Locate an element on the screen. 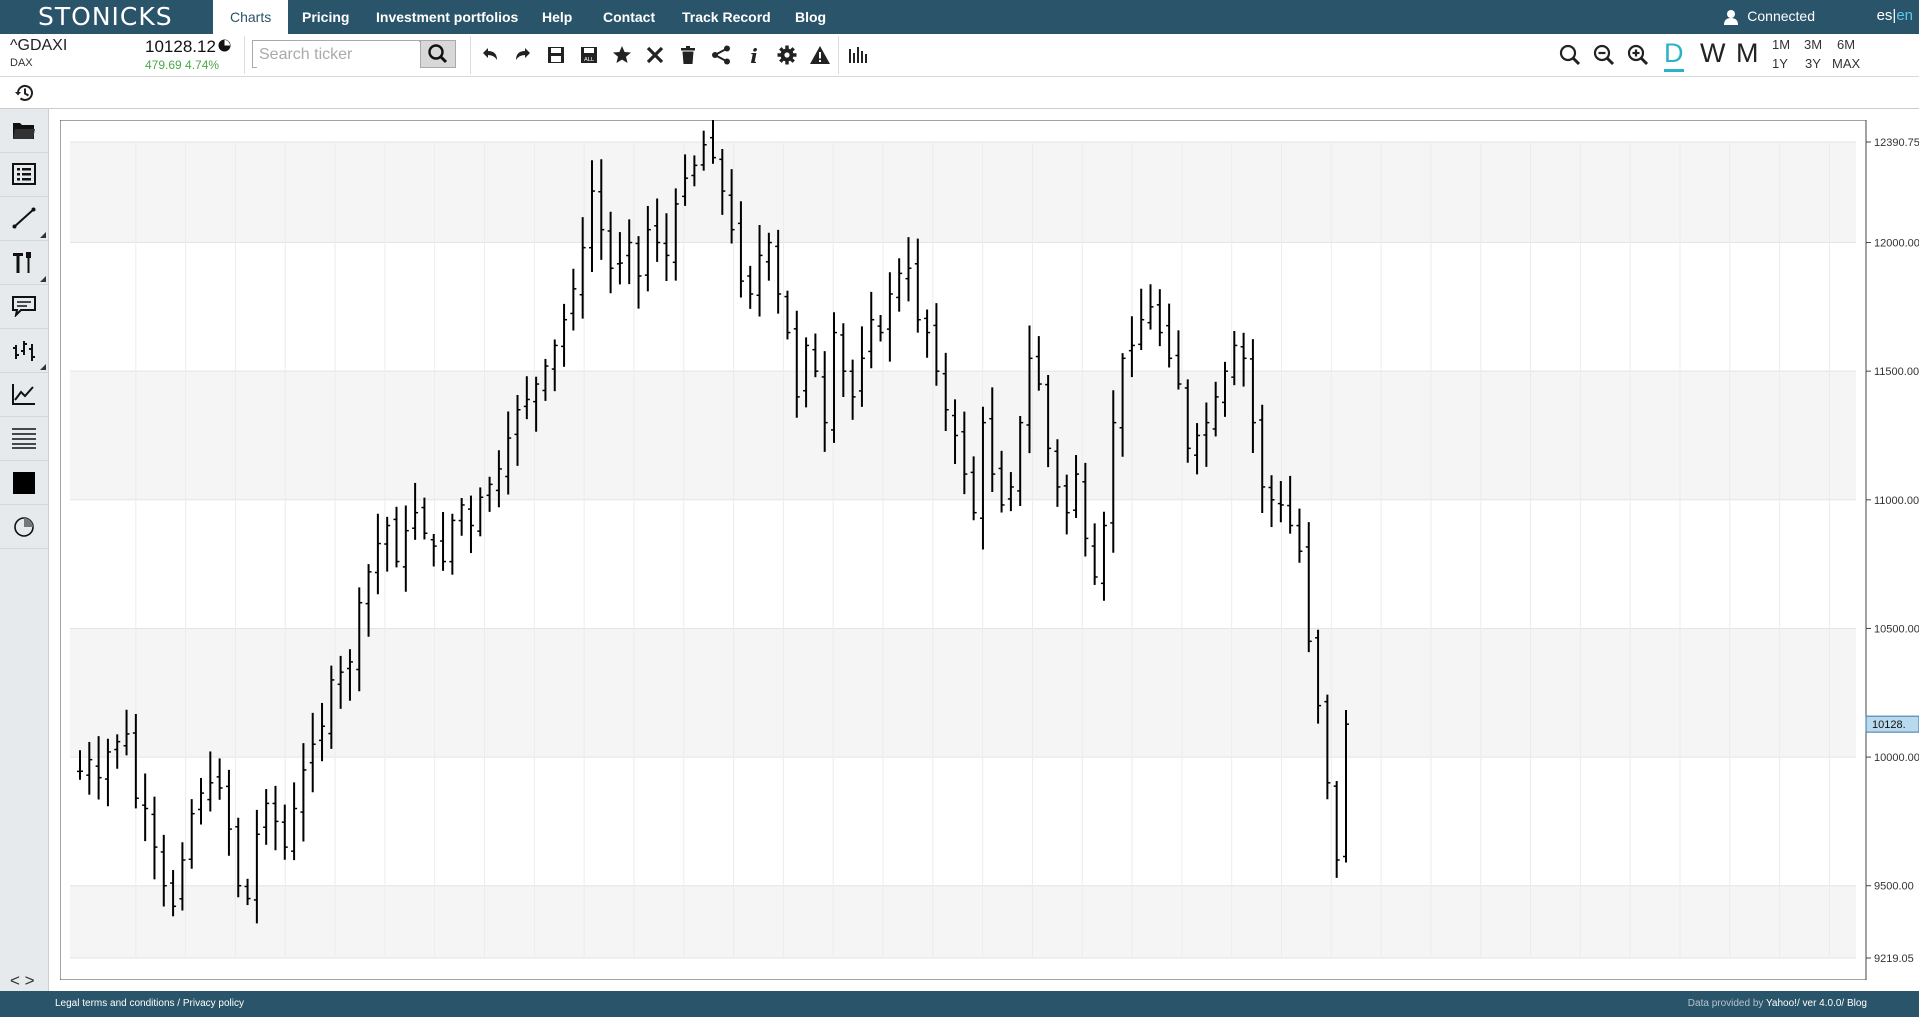 The height and width of the screenshot is (1017, 1919). trendline-tool-button is located at coordinates (24, 219).